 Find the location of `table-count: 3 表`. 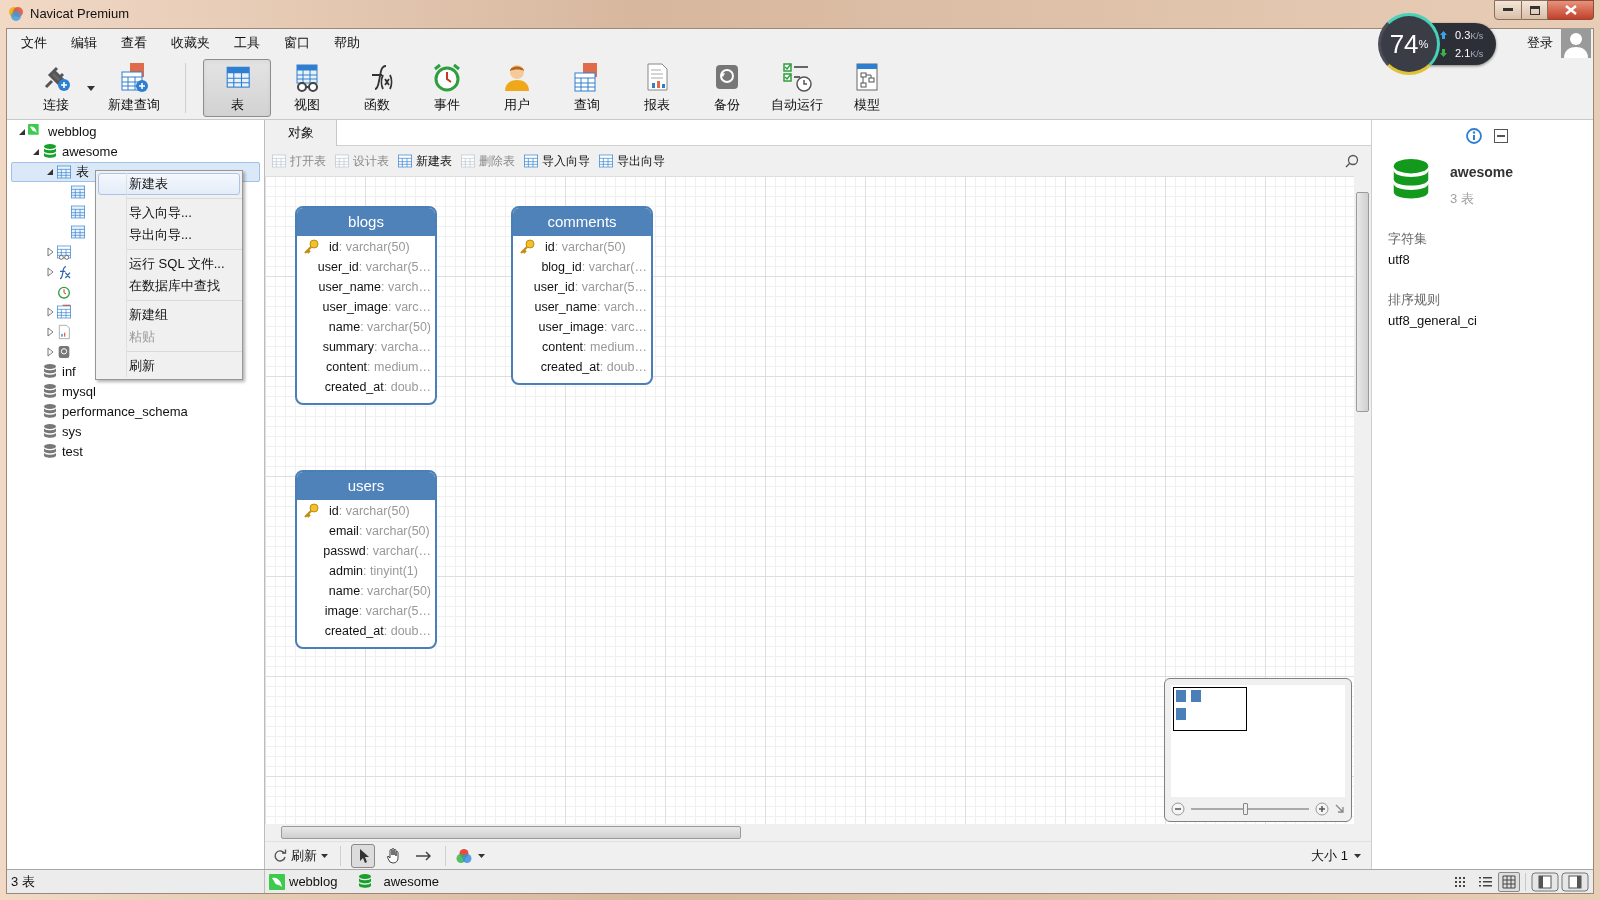

table-count: 3 表 is located at coordinates (1462, 199).